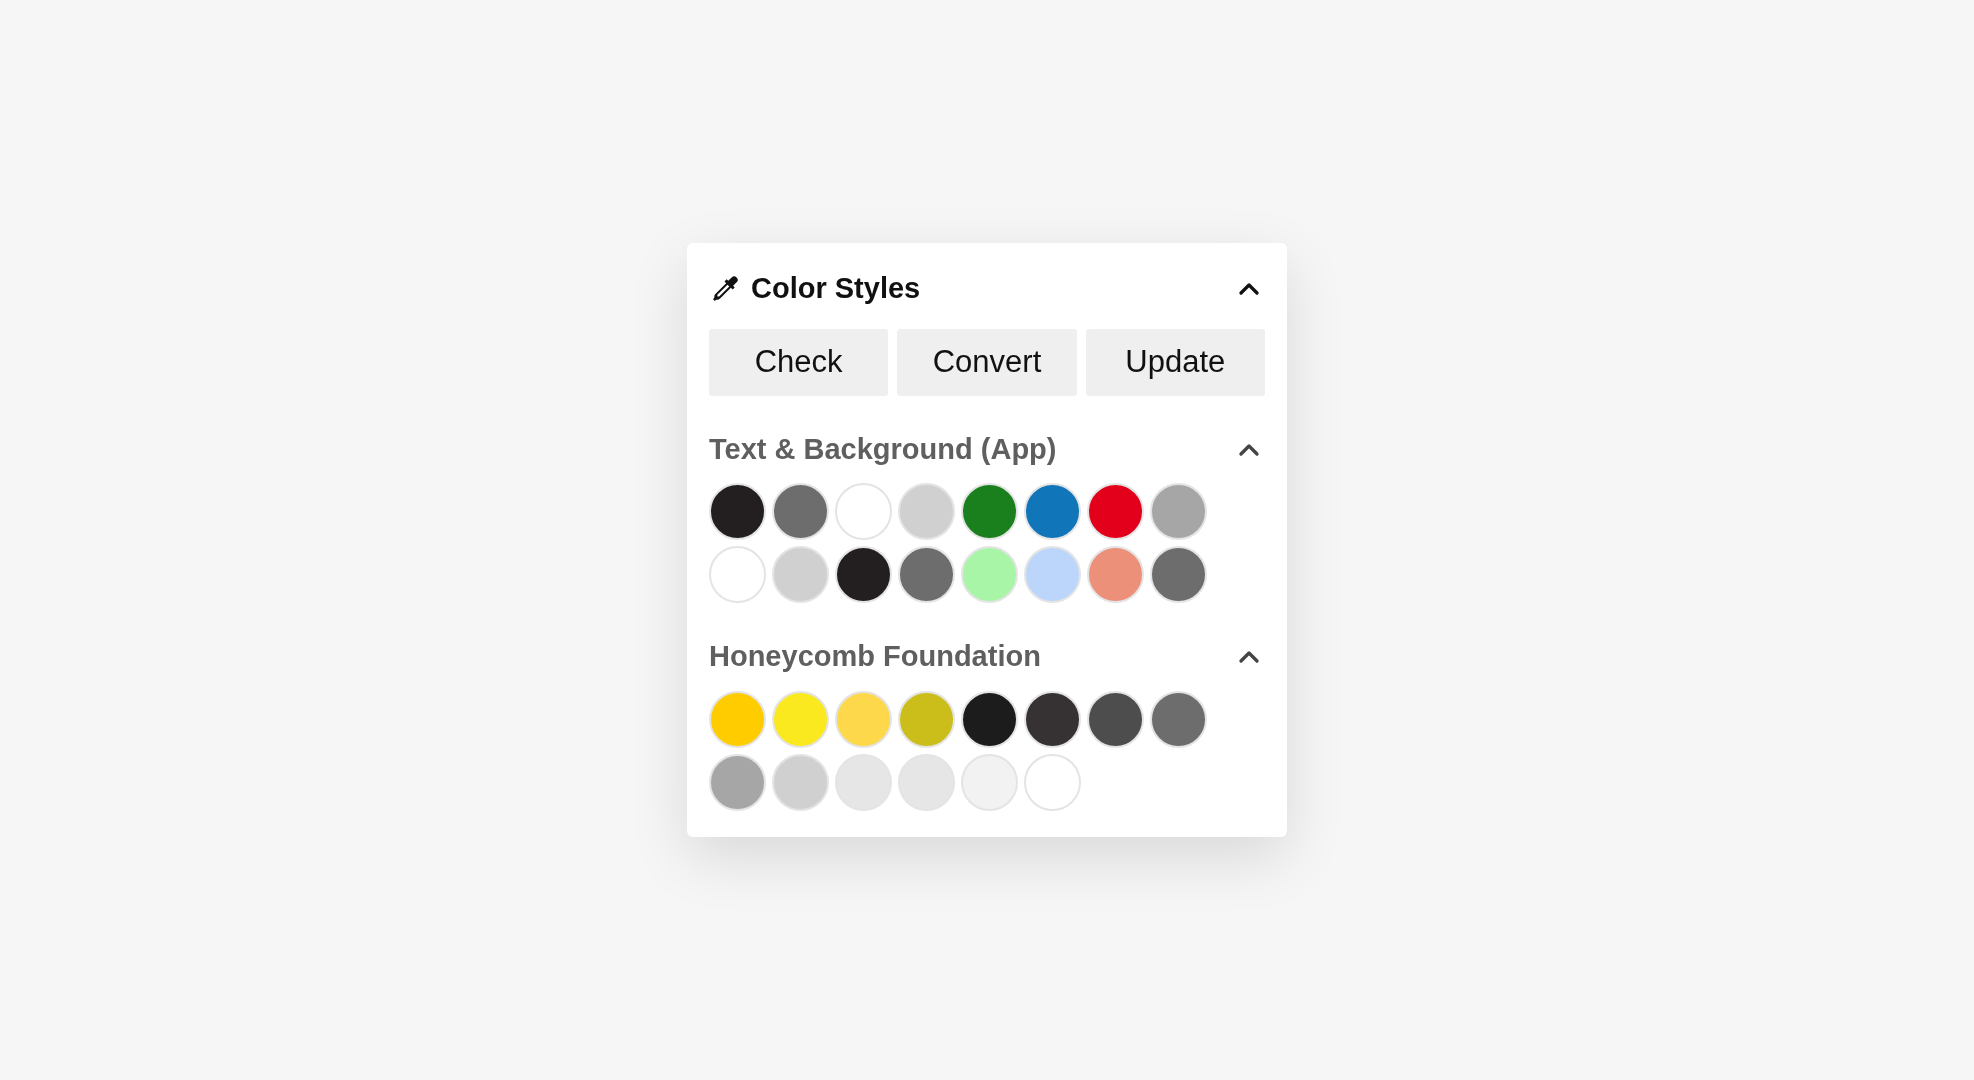 Image resolution: width=1974 pixels, height=1080 pixels. I want to click on section-title: Text & Background (App), so click(883, 449).